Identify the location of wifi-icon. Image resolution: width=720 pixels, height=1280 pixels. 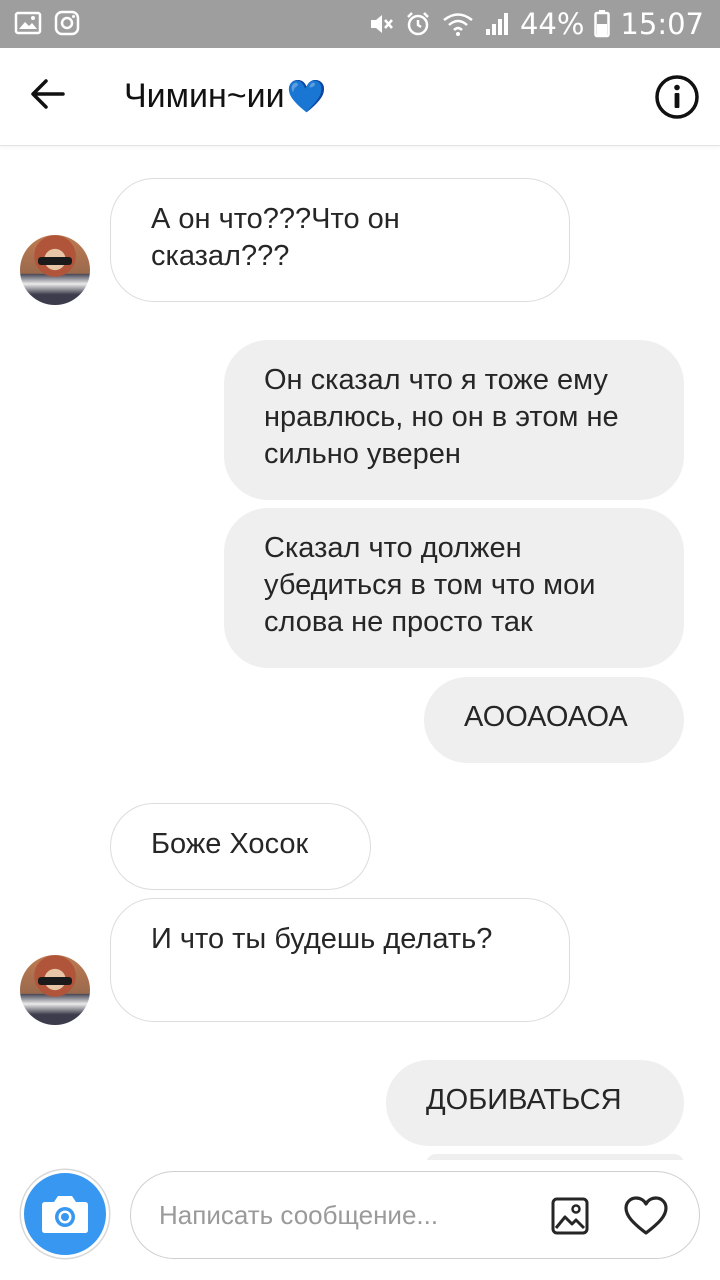
(458, 24).